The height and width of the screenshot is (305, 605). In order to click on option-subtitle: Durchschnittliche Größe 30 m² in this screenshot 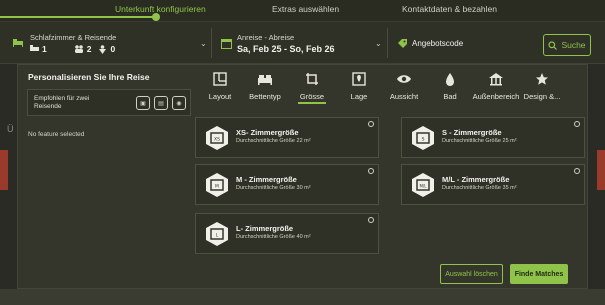, I will do `click(273, 188)`.